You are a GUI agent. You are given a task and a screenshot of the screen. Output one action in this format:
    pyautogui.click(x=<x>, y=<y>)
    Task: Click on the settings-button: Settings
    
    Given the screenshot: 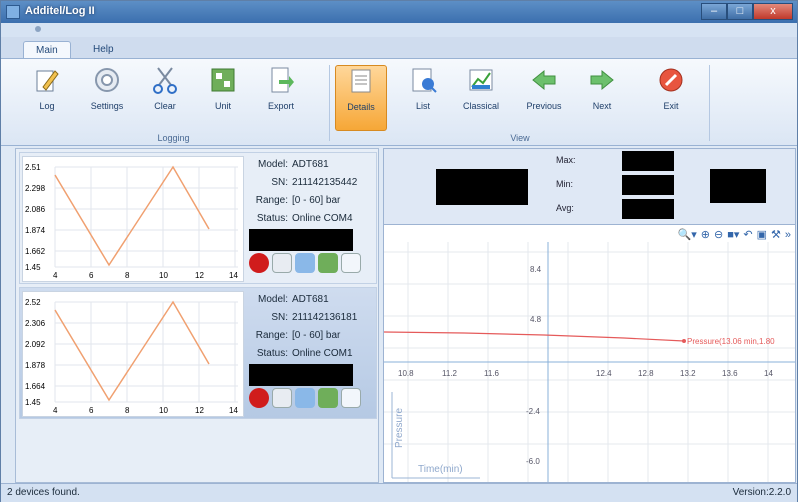 What is the action you would take?
    pyautogui.click(x=107, y=98)
    